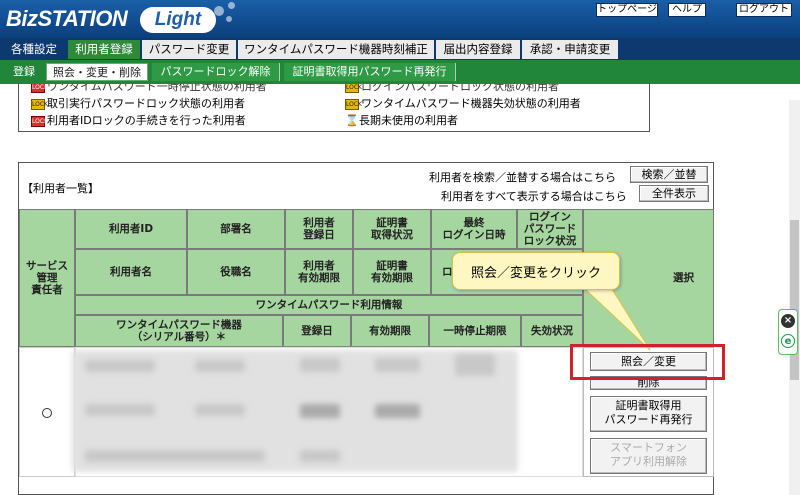 This screenshot has width=800, height=495. I want to click on col-otp-device: ワンタイムパスワード機器 （シリアル番号）＊, so click(179, 331).